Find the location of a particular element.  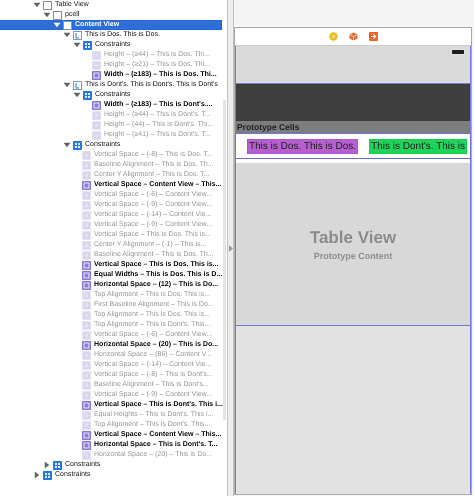

cell-label: This is Dos. This is Dos. is located at coordinates (302, 146).